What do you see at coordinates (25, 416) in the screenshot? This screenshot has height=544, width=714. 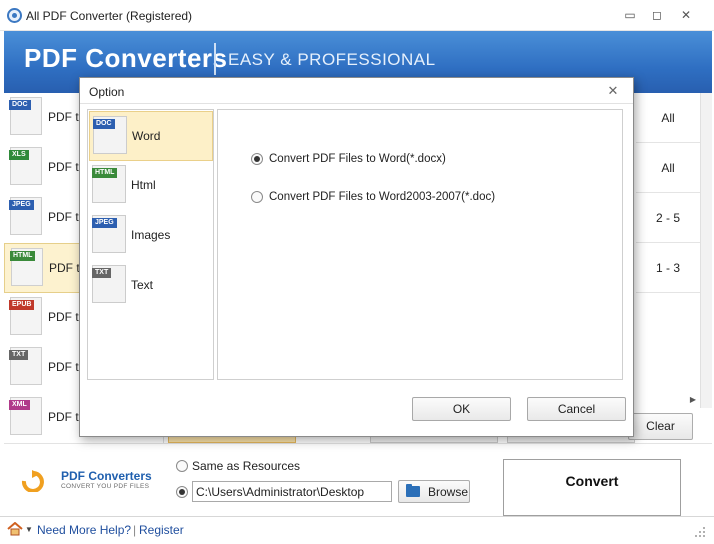 I see `xml-file-icon: XML` at bounding box center [25, 416].